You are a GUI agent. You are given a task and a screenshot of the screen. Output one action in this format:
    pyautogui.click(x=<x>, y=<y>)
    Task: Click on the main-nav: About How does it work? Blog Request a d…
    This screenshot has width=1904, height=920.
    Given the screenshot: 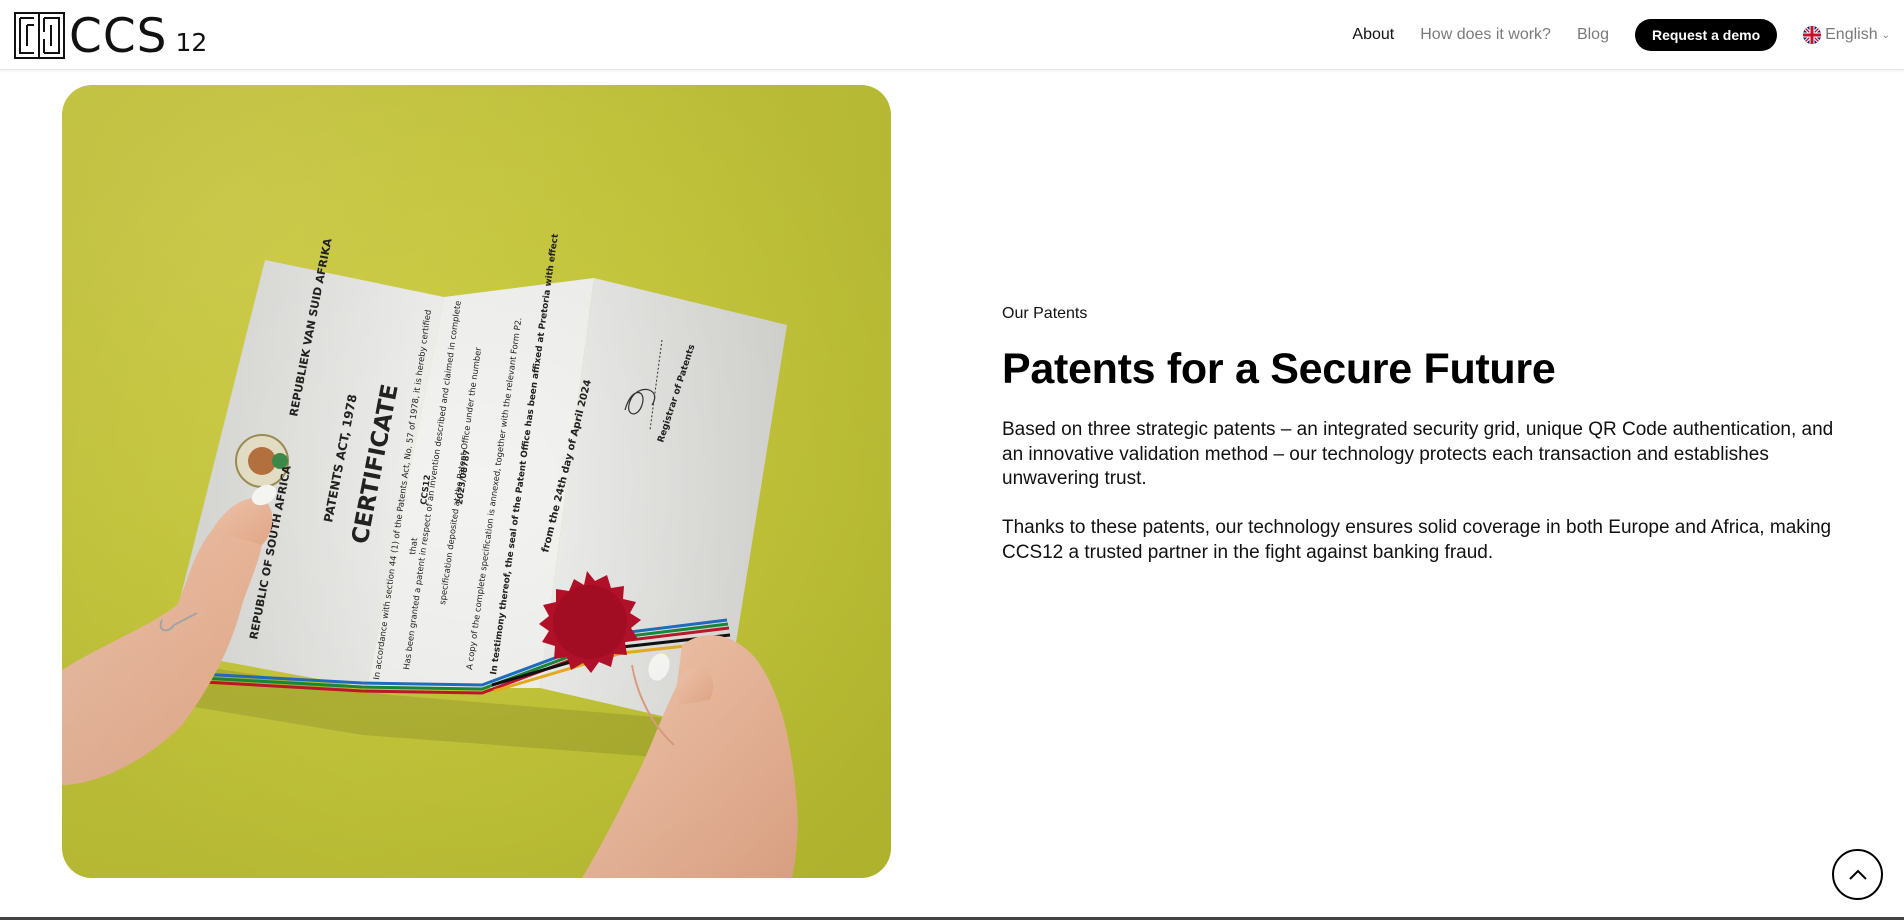 What is the action you would take?
    pyautogui.click(x=1628, y=35)
    